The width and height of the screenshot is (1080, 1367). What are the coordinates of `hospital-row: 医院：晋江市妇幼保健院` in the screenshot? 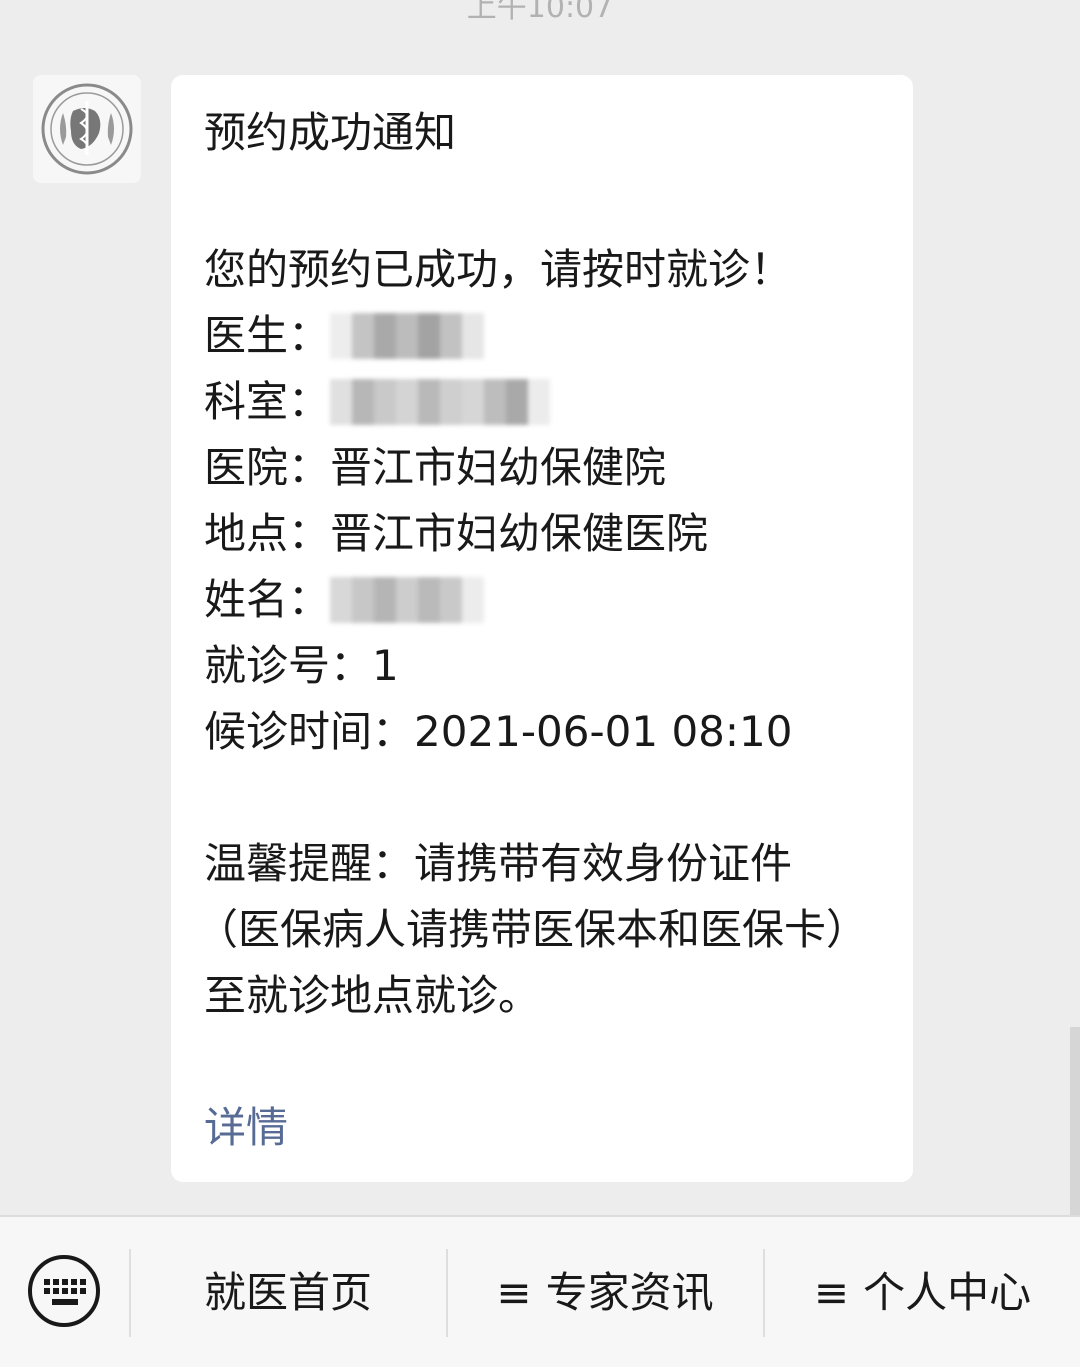 It's located at (549, 468).